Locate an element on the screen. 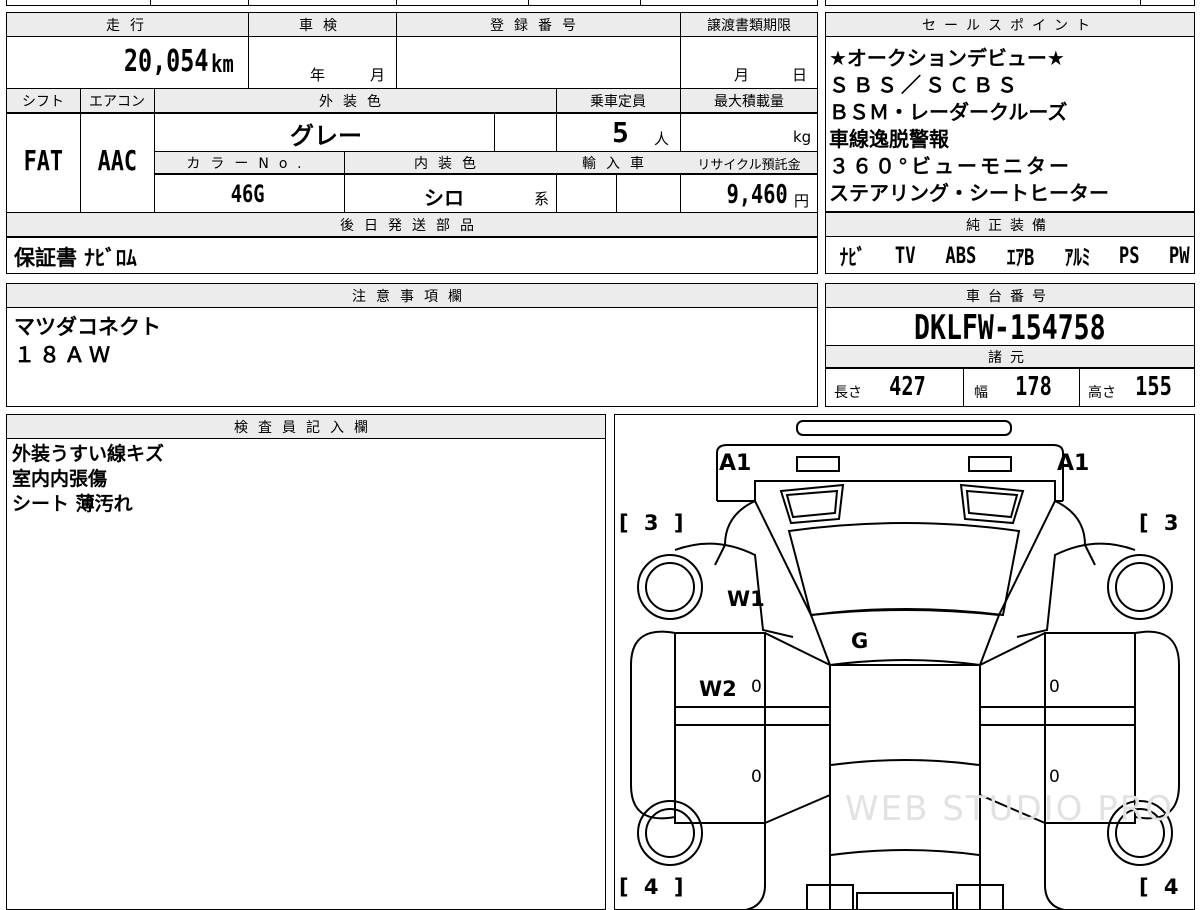 The width and height of the screenshot is (1200, 910). aircon-value: AAC is located at coordinates (117, 160).